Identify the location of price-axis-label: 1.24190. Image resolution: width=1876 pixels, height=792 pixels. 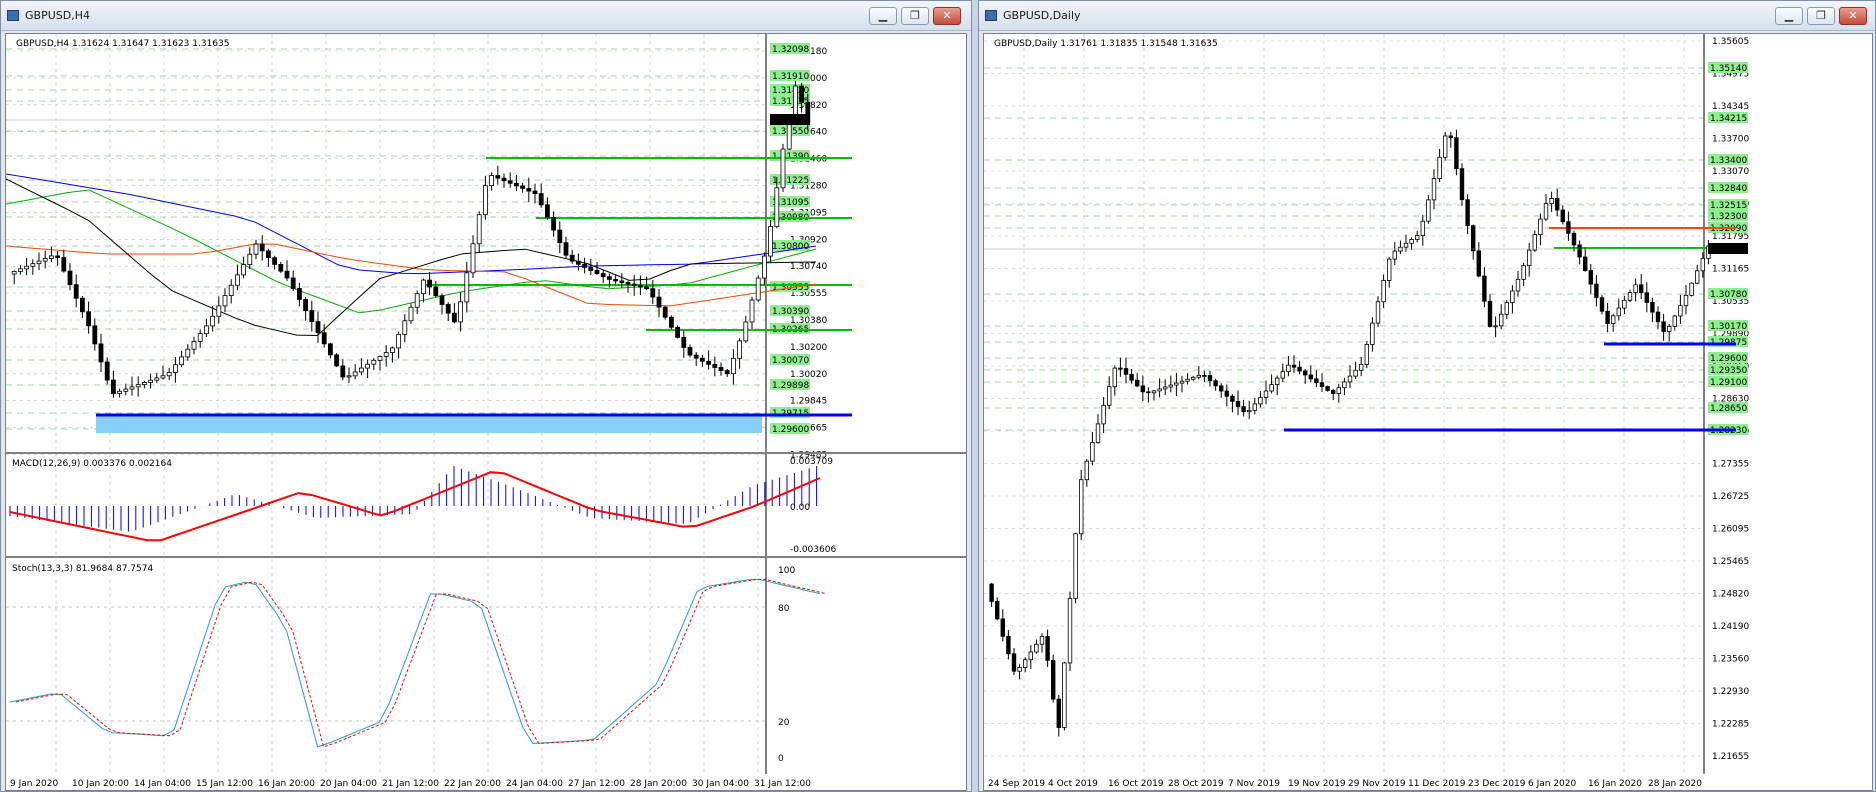
(1730, 627).